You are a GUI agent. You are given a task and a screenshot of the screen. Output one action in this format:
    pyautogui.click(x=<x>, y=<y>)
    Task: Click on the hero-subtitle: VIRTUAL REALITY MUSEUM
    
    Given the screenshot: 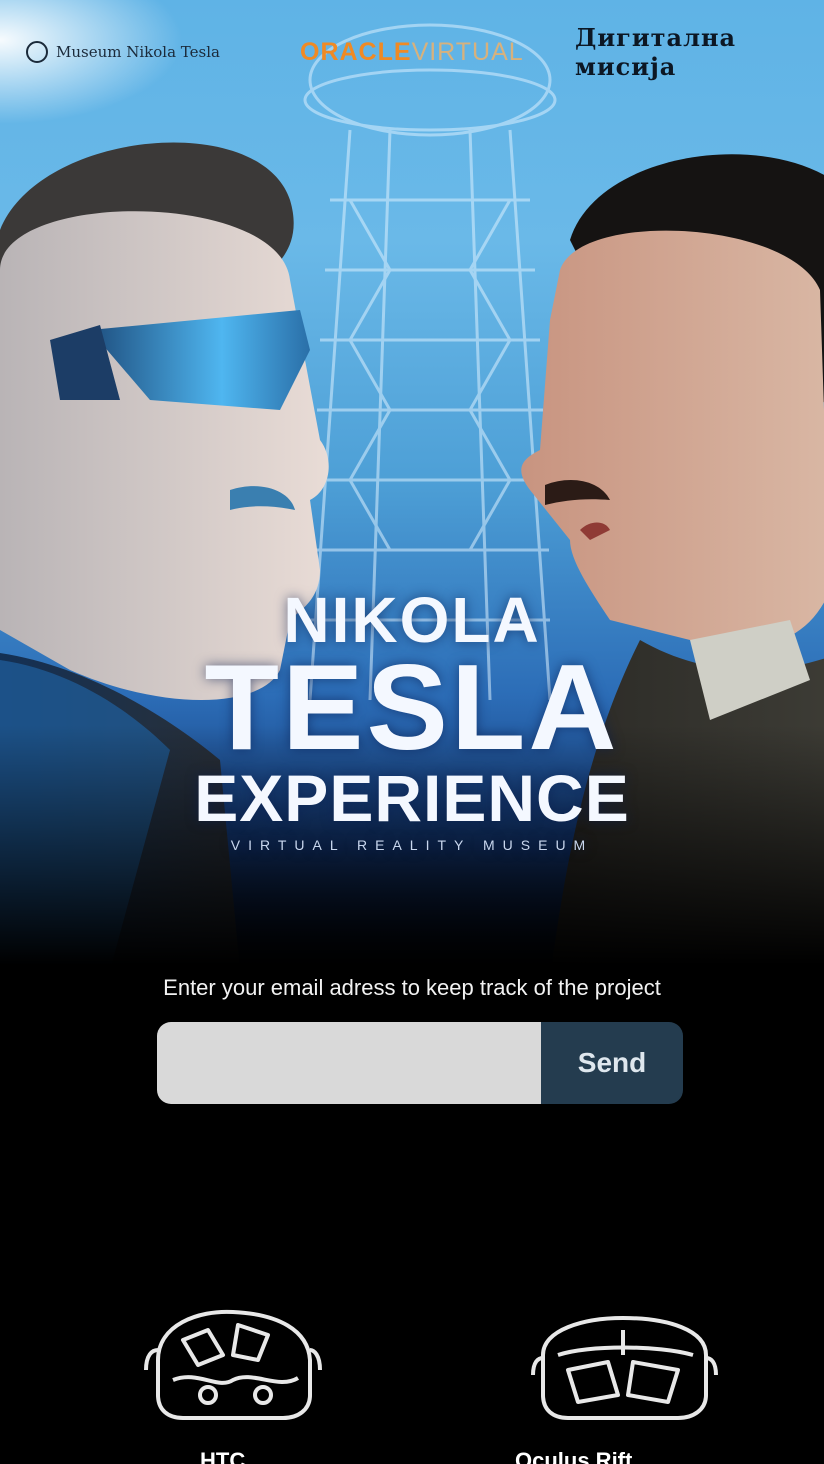 What is the action you would take?
    pyautogui.click(x=412, y=845)
    